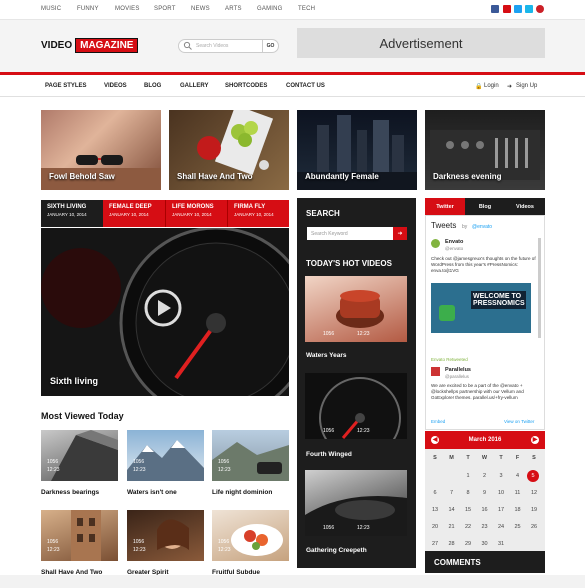 The width and height of the screenshot is (585, 588). I want to click on youtube-icon, so click(507, 9).